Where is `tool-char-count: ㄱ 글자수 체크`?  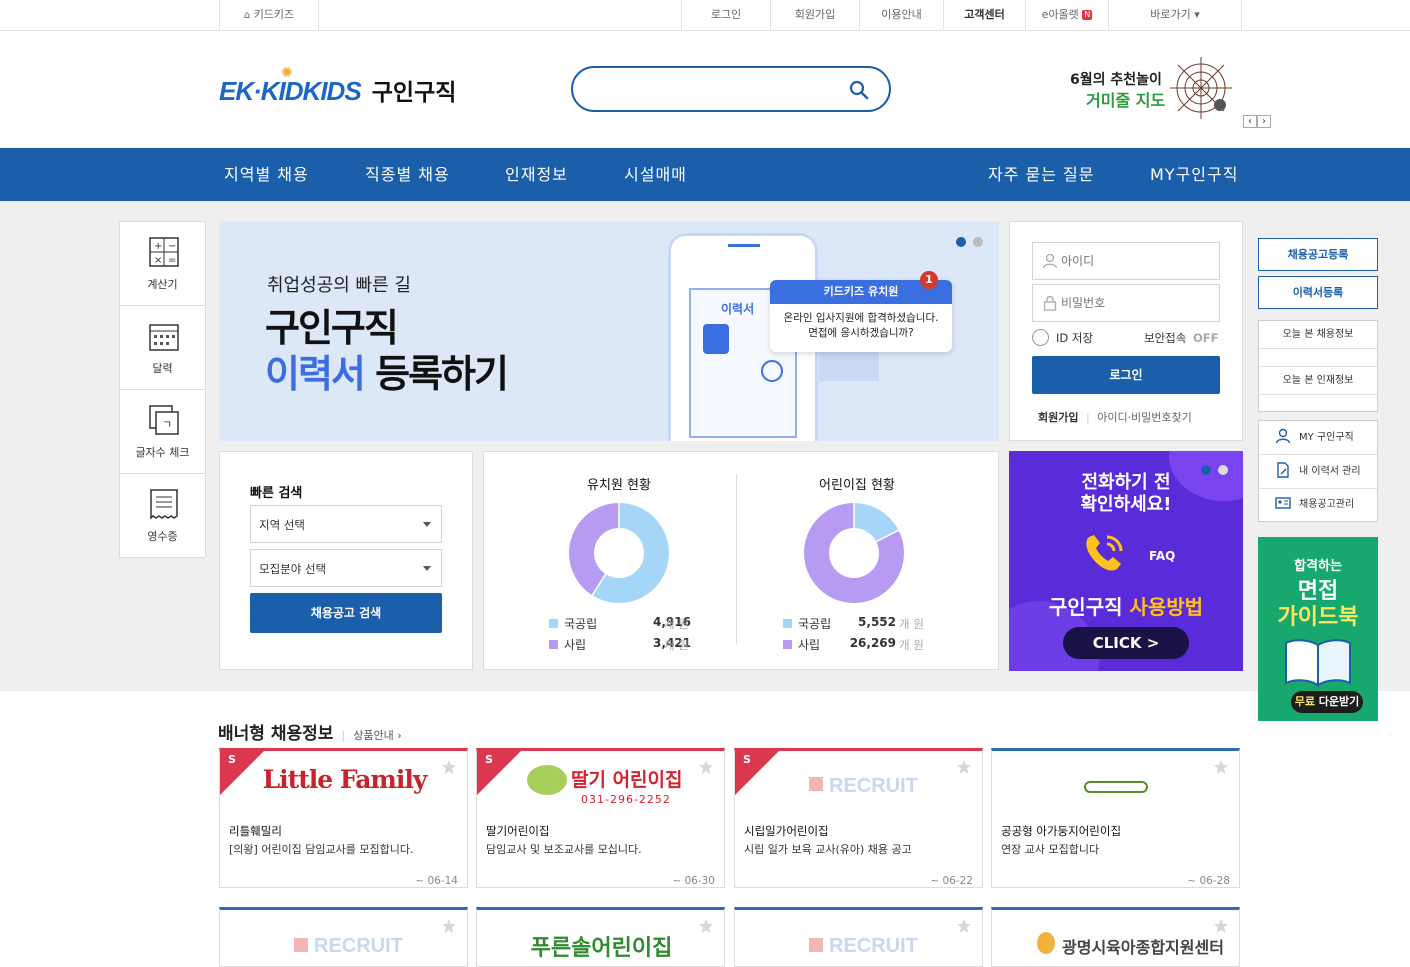 tool-char-count: ㄱ 글자수 체크 is located at coordinates (162, 432).